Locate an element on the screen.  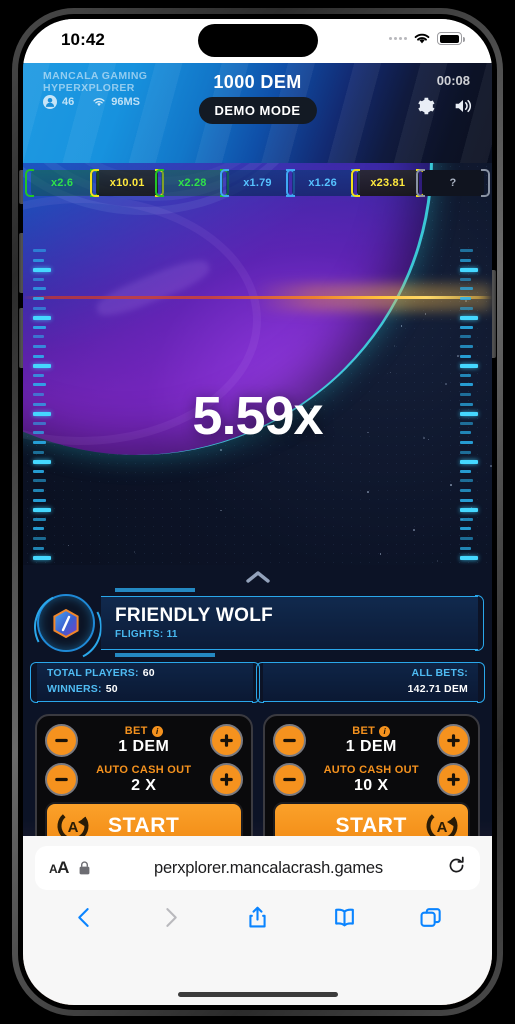
history-chip-label: x1.26 is located at coordinates (322, 183).